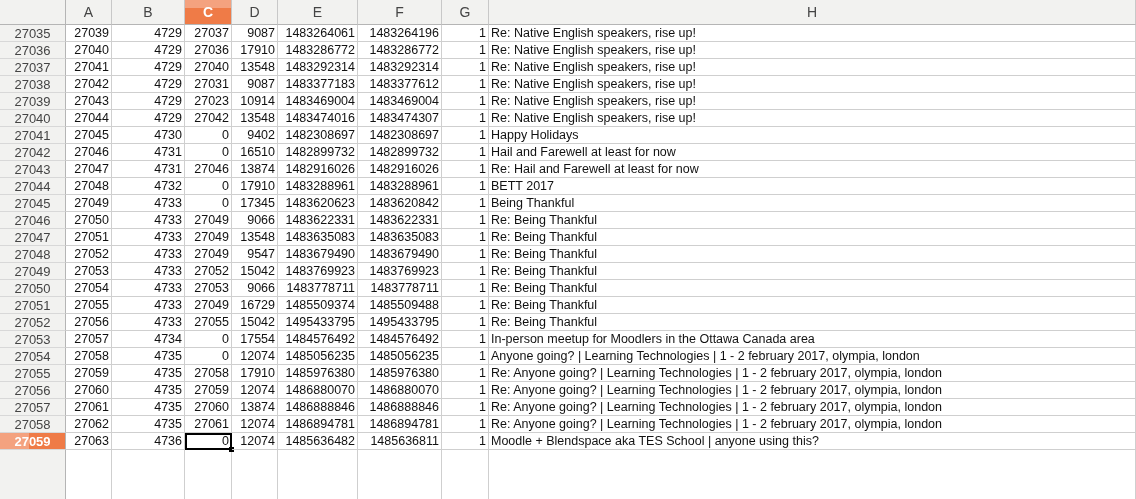 The image size is (1136, 499). What do you see at coordinates (400, 305) in the screenshot?
I see `table-cell: 1485509488` at bounding box center [400, 305].